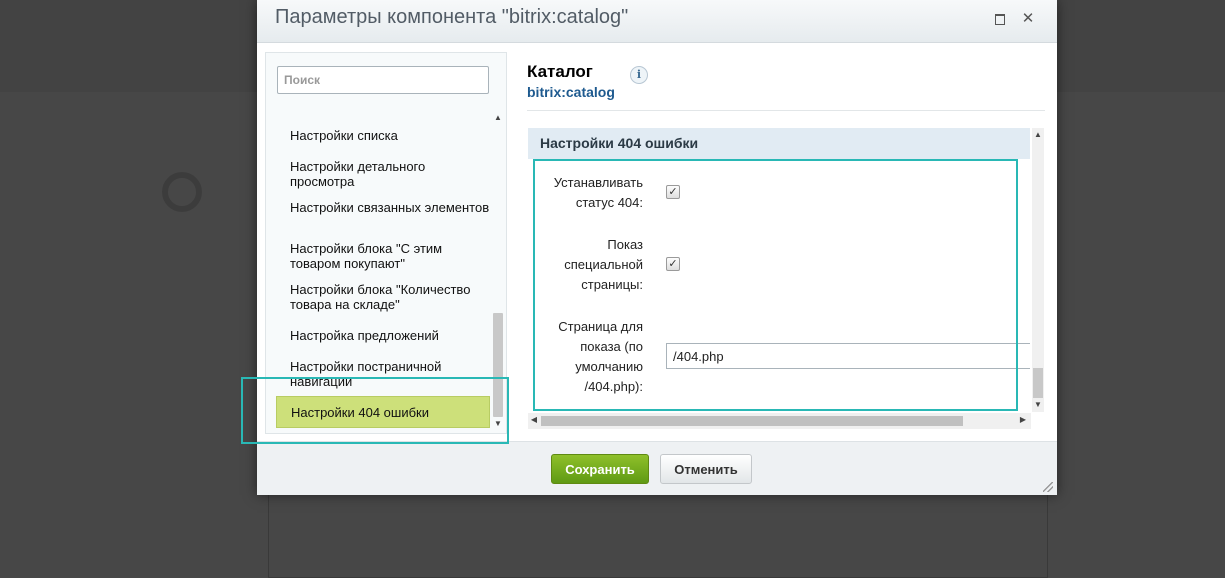 Image resolution: width=1225 pixels, height=578 pixels. What do you see at coordinates (383, 174) in the screenshot?
I see `sidebar-item-detail-settings: Настройки детального просмотра` at bounding box center [383, 174].